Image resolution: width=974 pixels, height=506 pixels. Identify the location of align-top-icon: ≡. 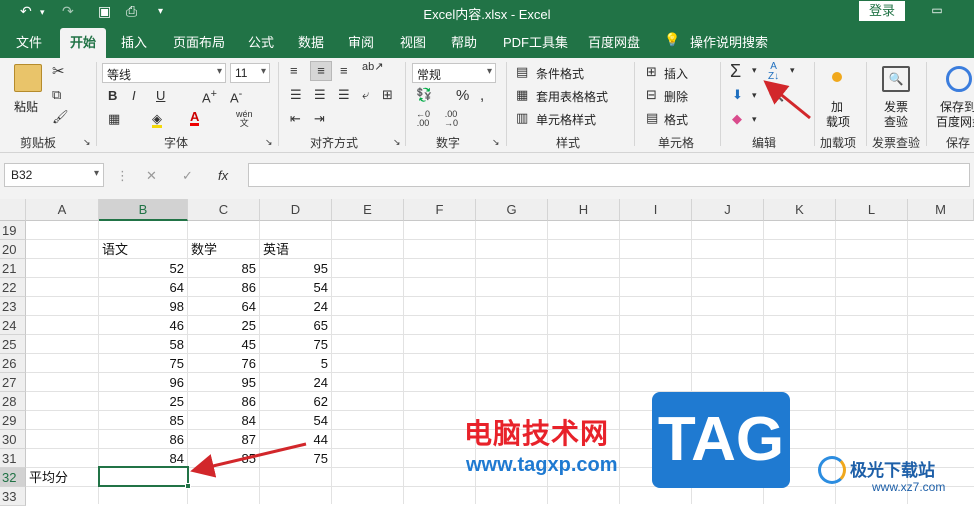
(294, 70).